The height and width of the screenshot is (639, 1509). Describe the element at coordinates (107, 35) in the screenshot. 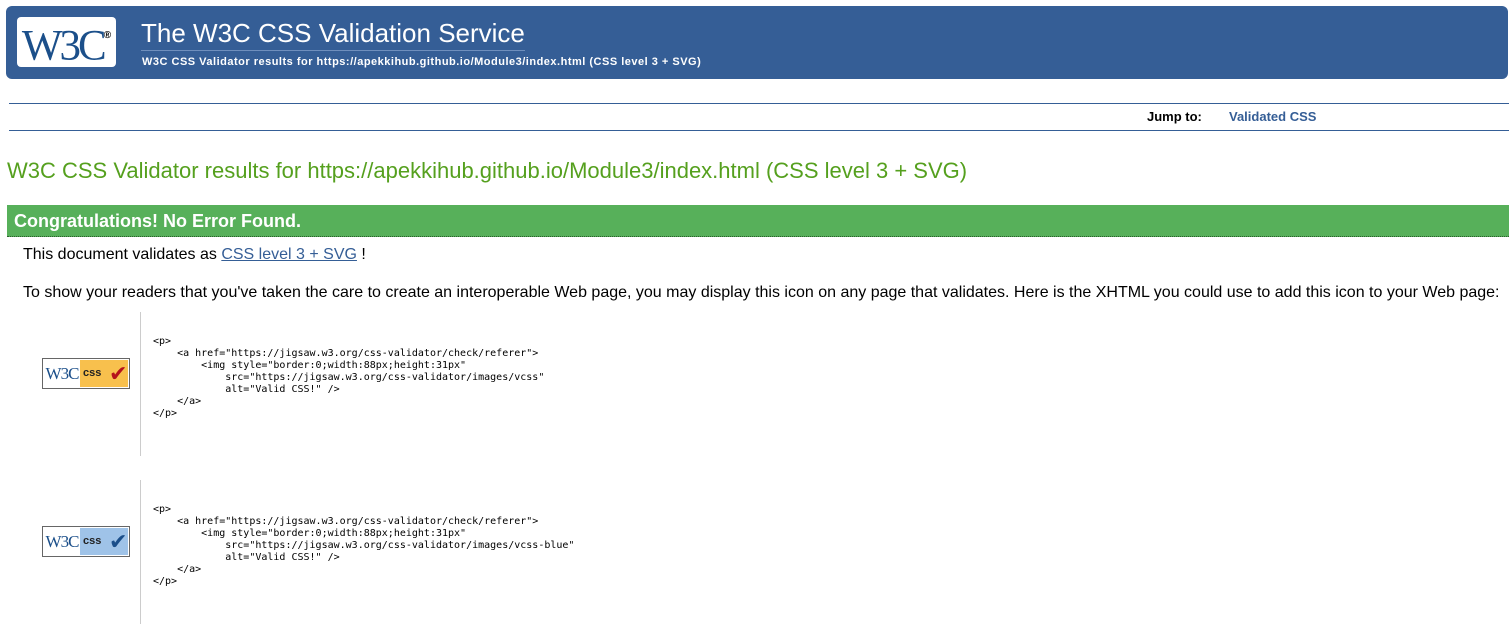

I see `registered-mark: ®` at that location.